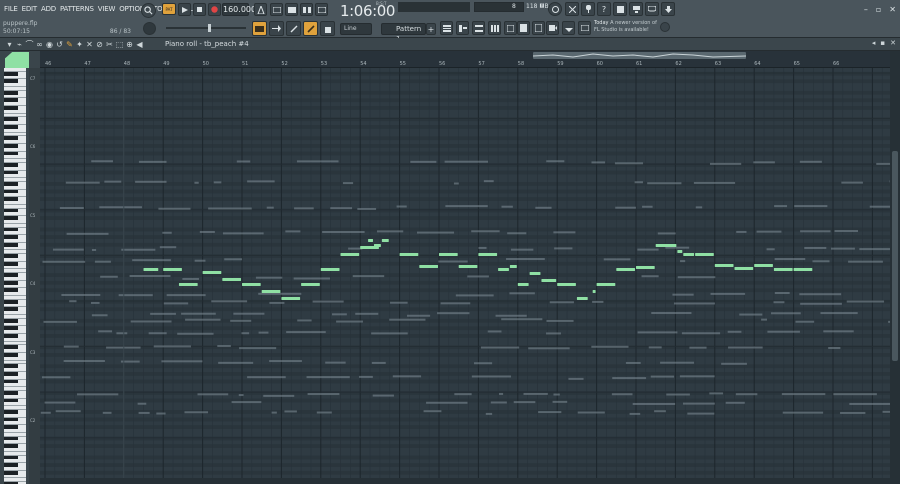 The image size is (900, 484). What do you see at coordinates (572, 9) in the screenshot?
I see `cut-icon` at bounding box center [572, 9].